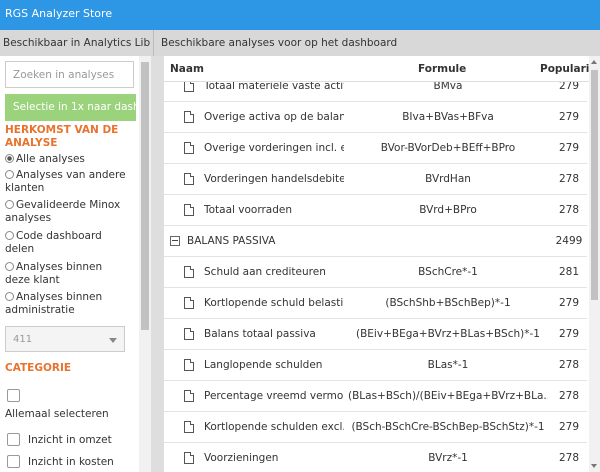 Image resolution: width=600 pixels, height=472 pixels. Describe the element at coordinates (71, 462) in the screenshot. I see `category-label-costs: Inzicht in kosten` at that location.